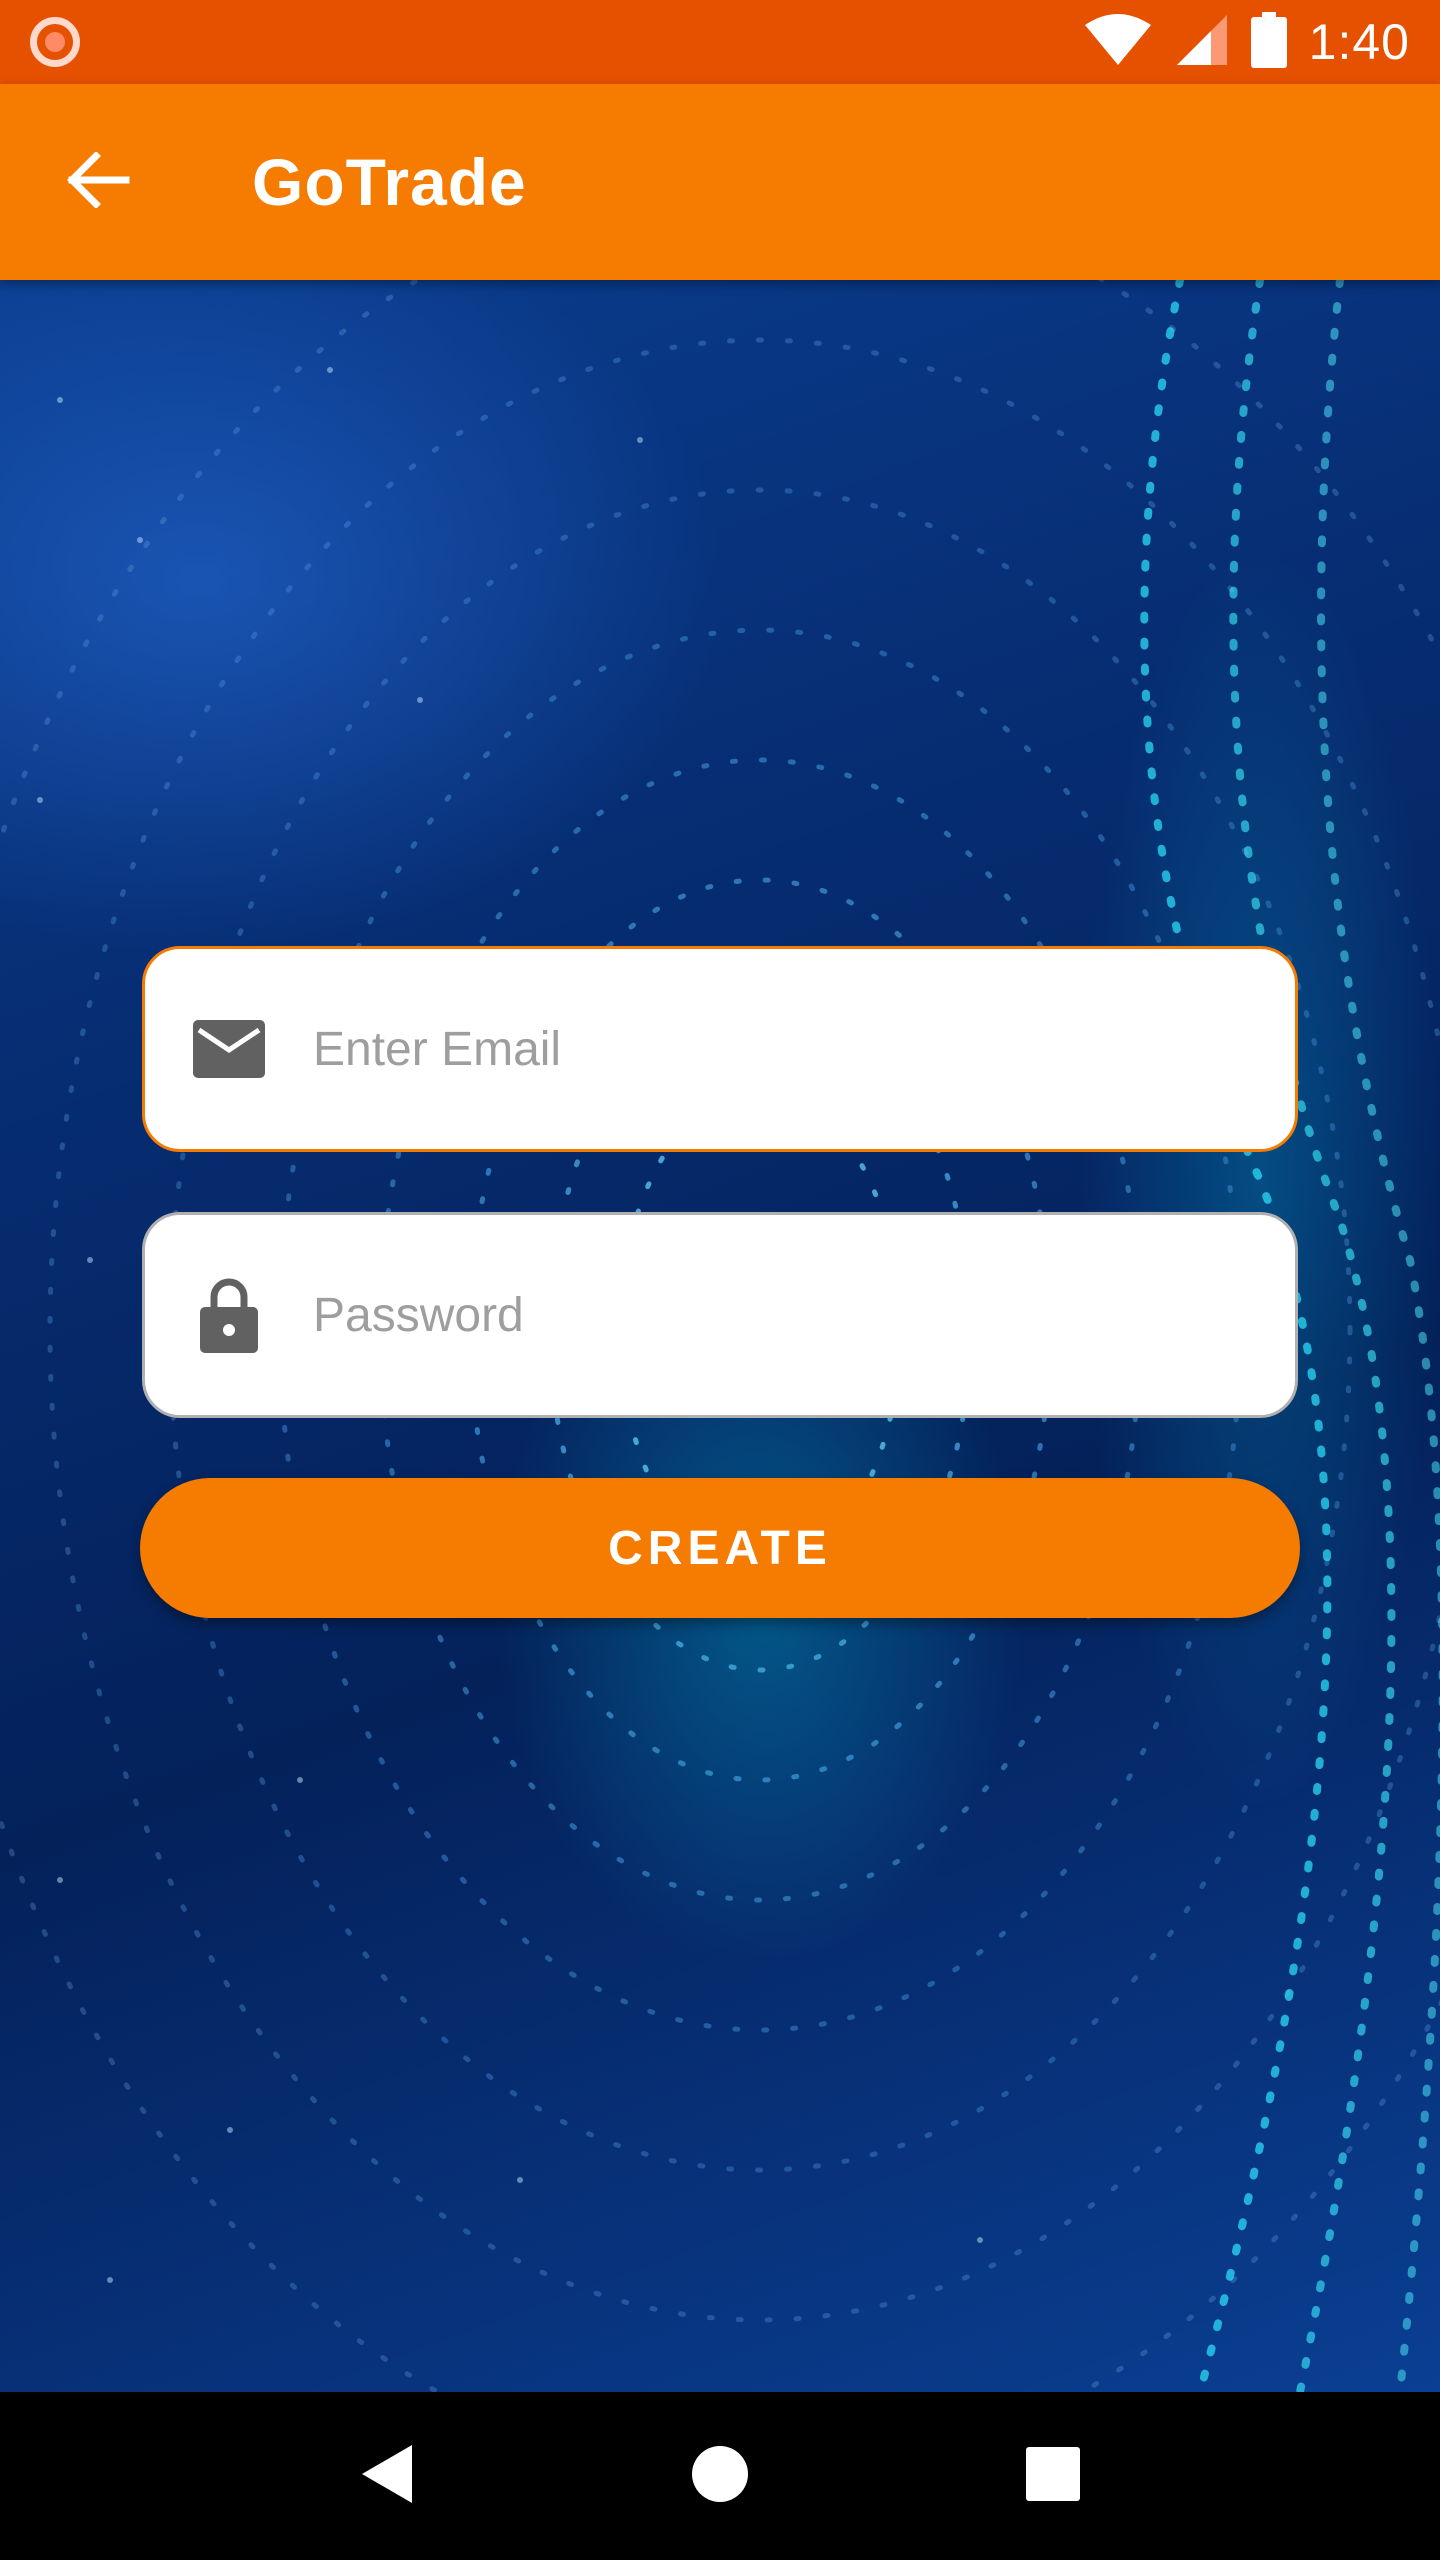 This screenshot has width=1440, height=2560. Describe the element at coordinates (1202, 42) in the screenshot. I see `cell-signal-icon` at that location.